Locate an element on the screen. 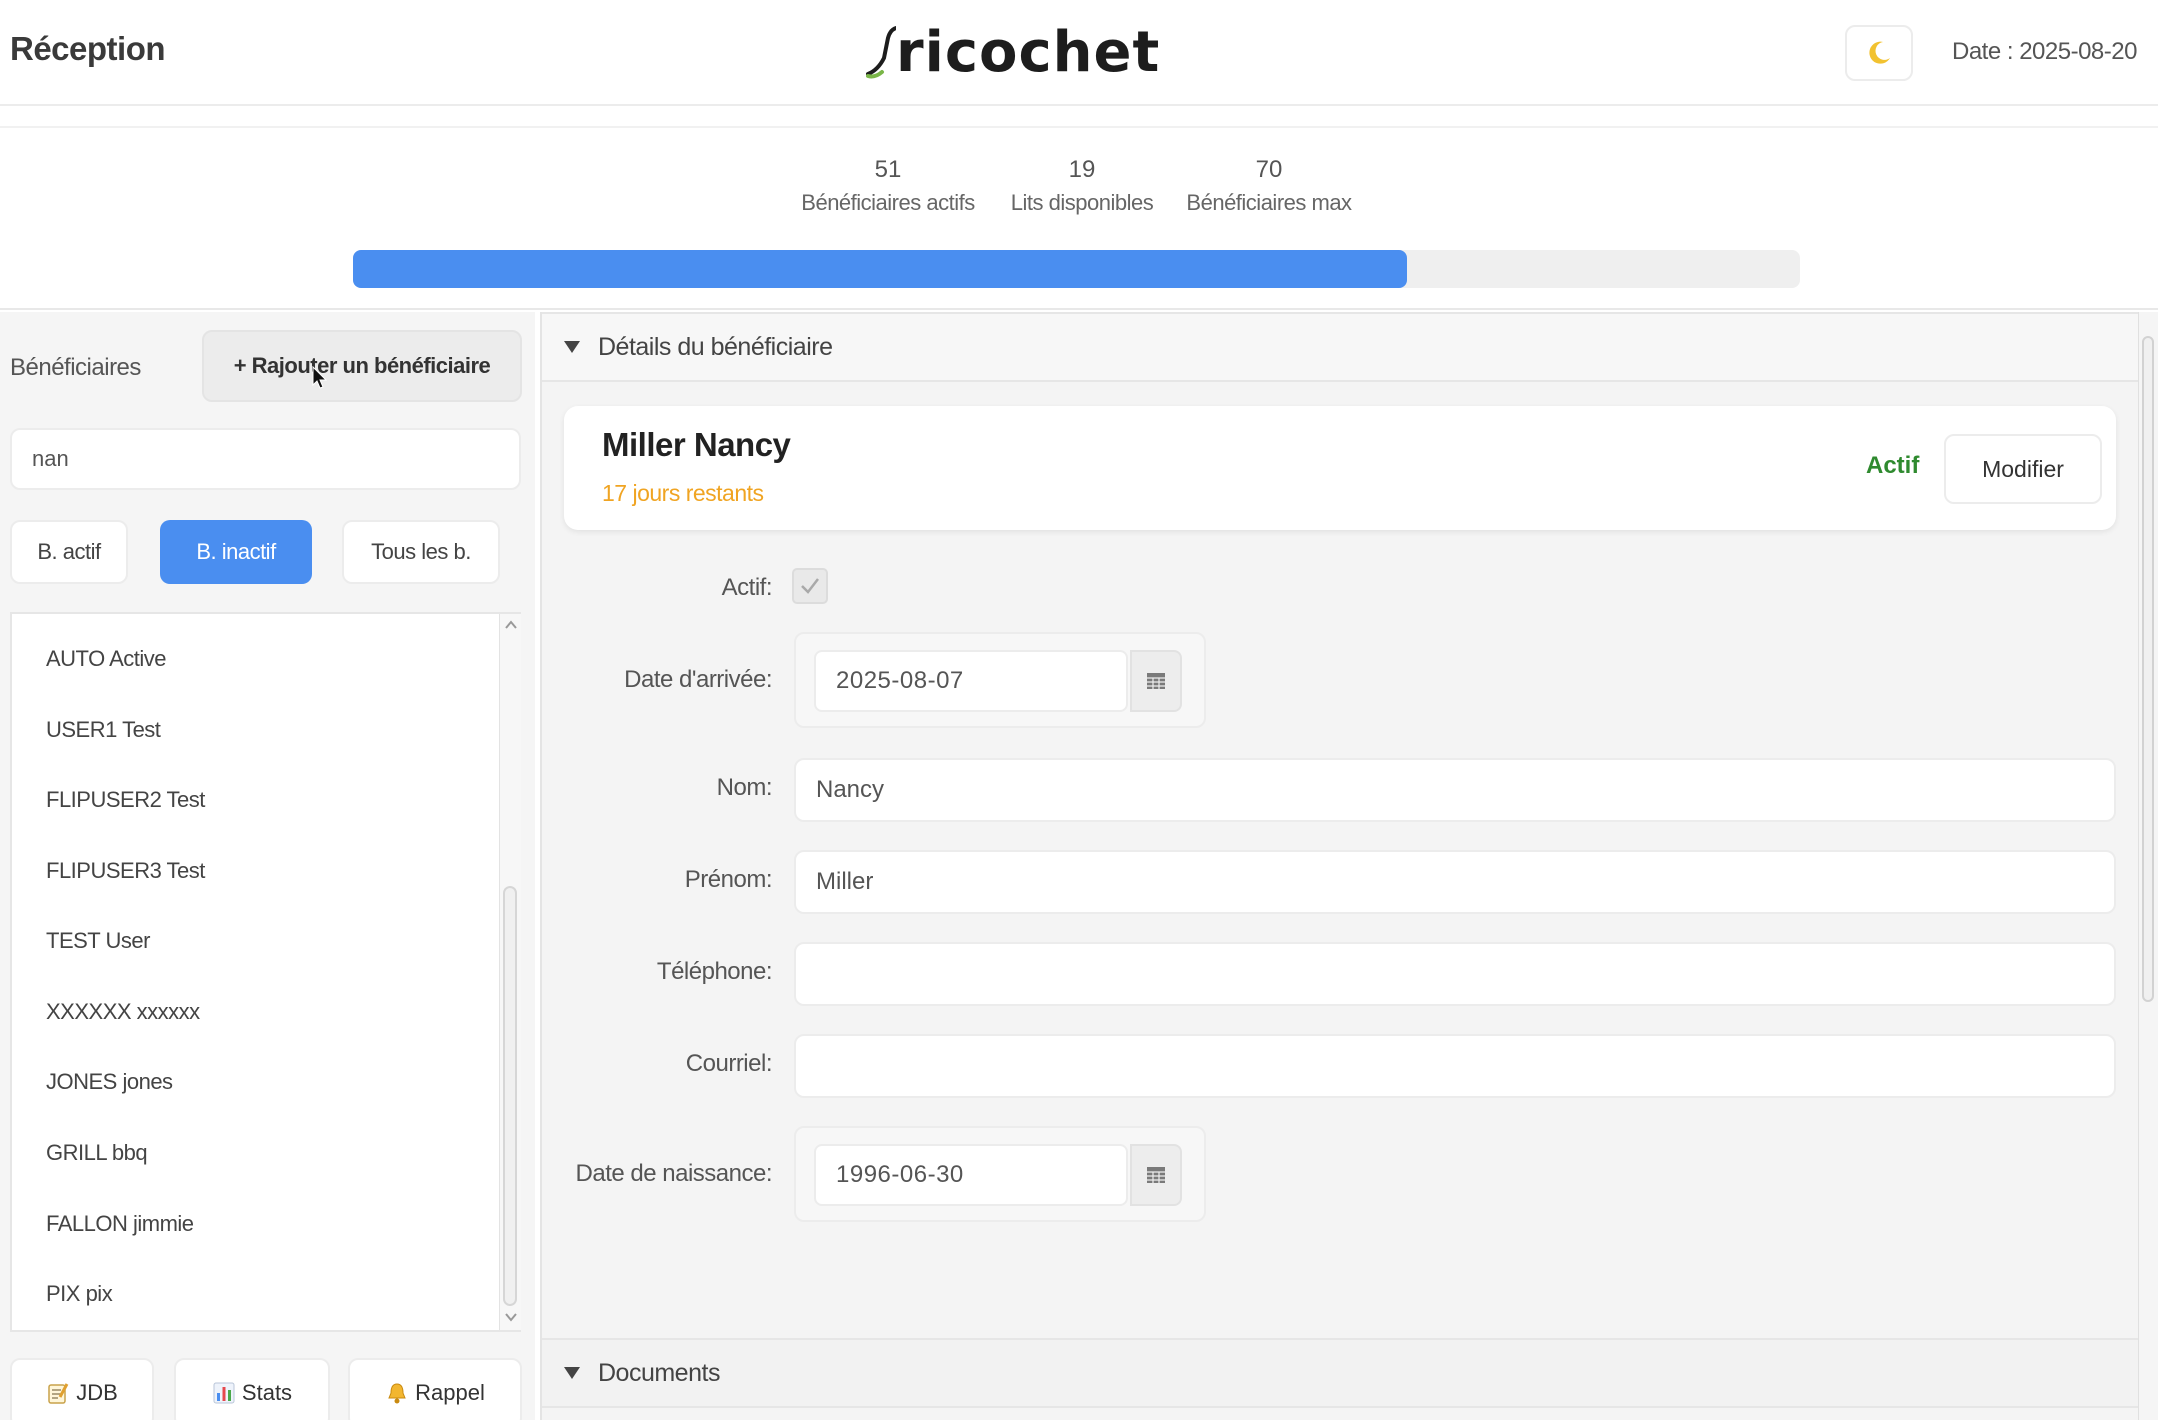 Image resolution: width=2158 pixels, height=1420 pixels. sidebar-title: Bénéficiaires is located at coordinates (75, 367).